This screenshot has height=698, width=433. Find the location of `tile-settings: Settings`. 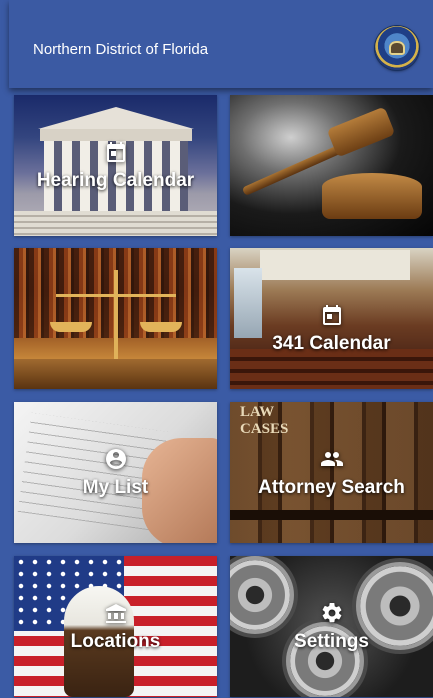

tile-settings: Settings is located at coordinates (331, 626).